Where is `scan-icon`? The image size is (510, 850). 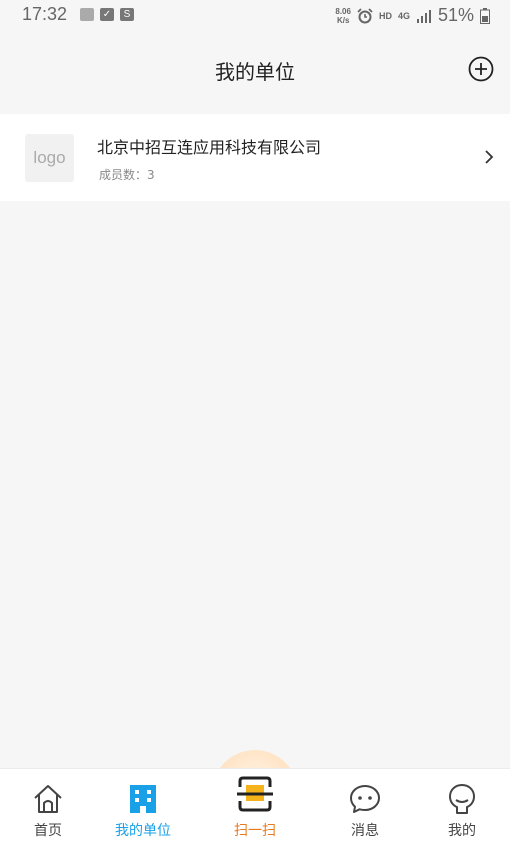 scan-icon is located at coordinates (255, 794).